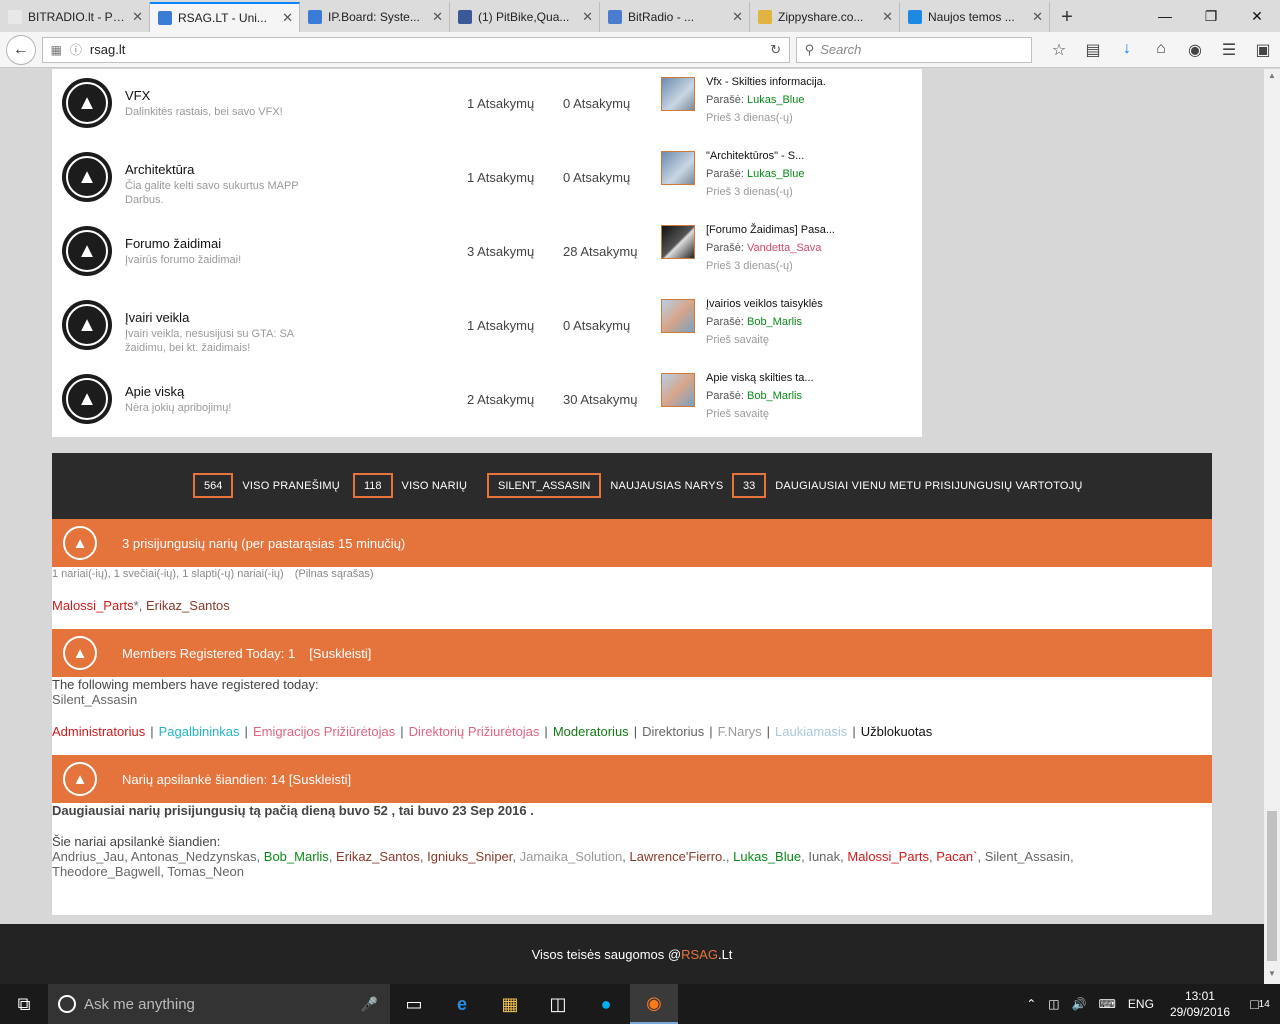 This screenshot has height=1024, width=1280. I want to click on file-explorer-icon: ▦, so click(510, 1004).